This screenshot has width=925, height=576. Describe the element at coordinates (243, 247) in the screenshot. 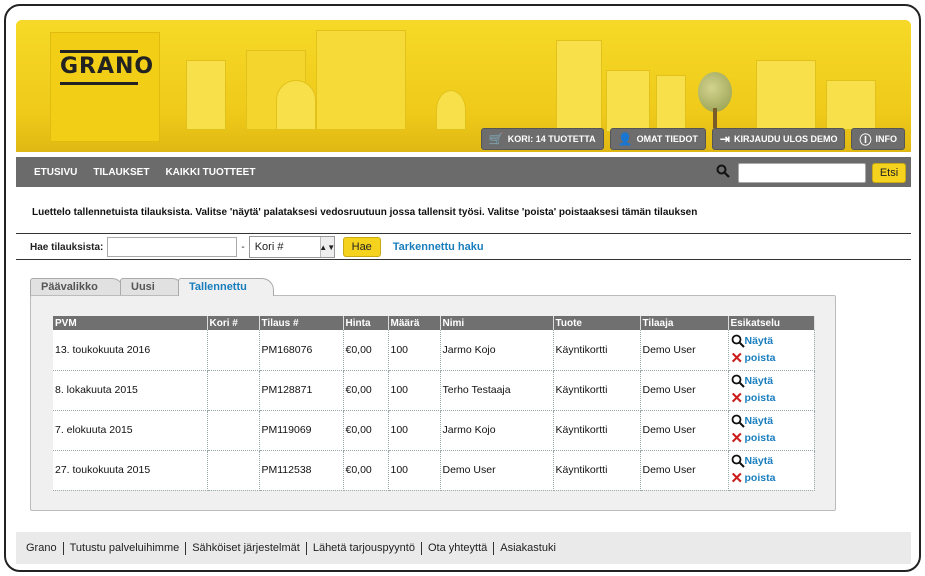

I see `range-dash: -` at that location.